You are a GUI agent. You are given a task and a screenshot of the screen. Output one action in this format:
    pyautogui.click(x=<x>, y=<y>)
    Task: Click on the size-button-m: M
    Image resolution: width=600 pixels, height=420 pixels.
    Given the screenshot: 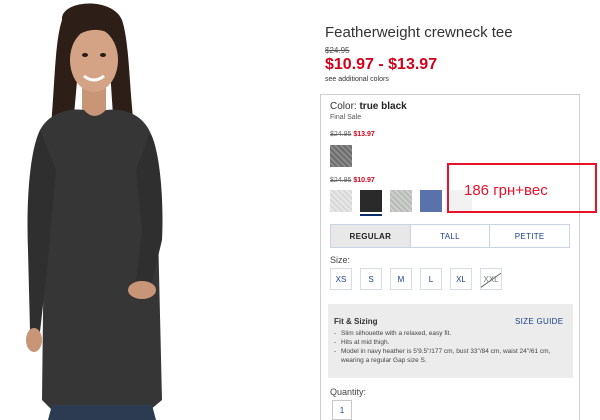 What is the action you would take?
    pyautogui.click(x=401, y=279)
    